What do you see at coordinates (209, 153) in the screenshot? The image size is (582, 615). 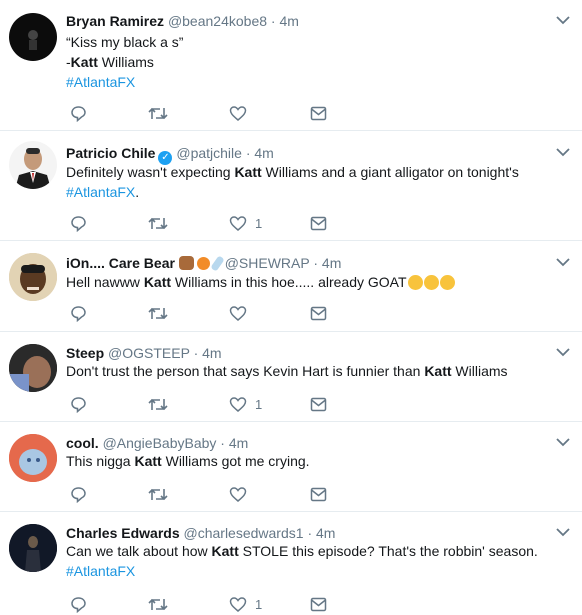 I see `user-handle: @patjchile` at bounding box center [209, 153].